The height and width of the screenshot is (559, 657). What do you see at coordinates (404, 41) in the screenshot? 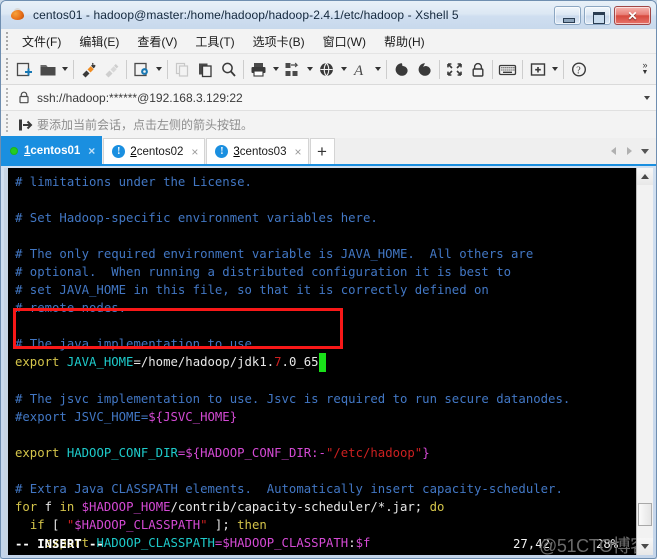
I see `menu-help: 帮助(H)` at bounding box center [404, 41].